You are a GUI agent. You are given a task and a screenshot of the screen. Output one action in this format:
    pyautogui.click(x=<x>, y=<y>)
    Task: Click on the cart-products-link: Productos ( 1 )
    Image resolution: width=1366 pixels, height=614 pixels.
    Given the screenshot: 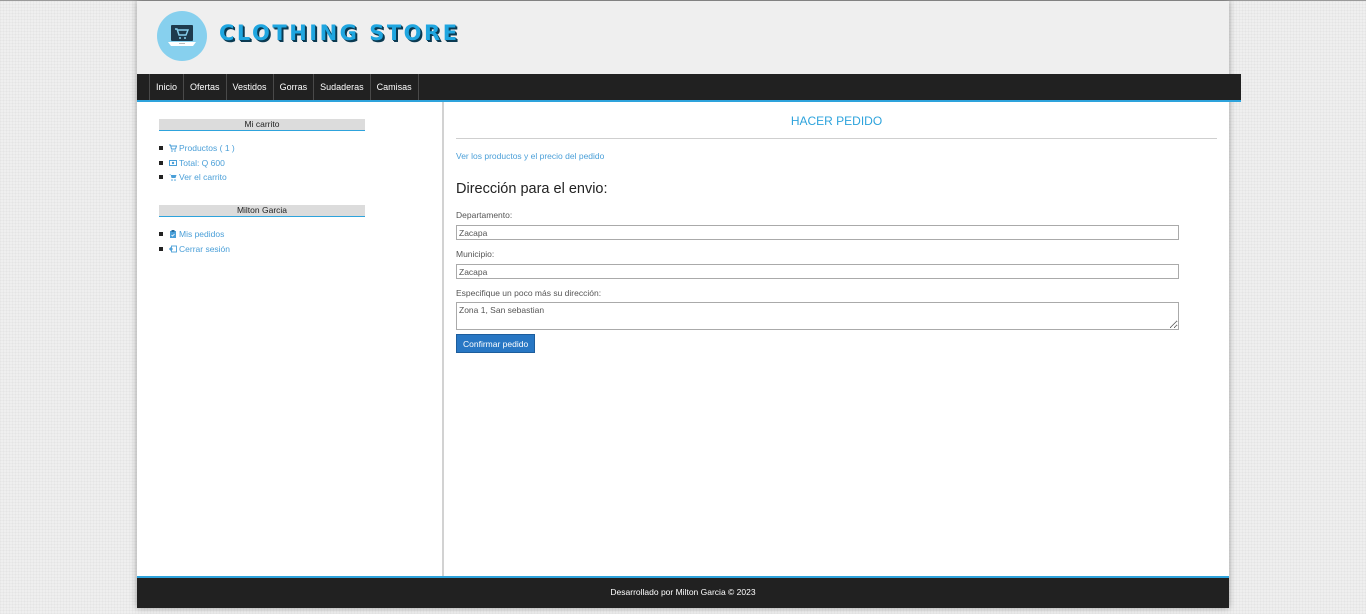 What is the action you would take?
    pyautogui.click(x=207, y=148)
    